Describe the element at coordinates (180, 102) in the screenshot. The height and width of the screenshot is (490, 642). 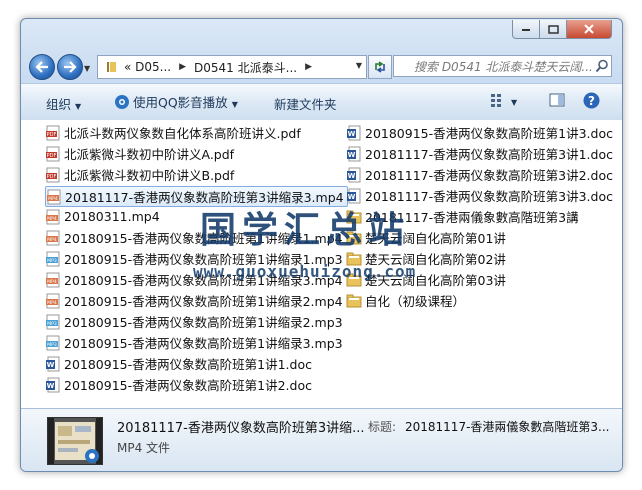
I see `qqplayer-label: 使用QQ影音播放` at that location.